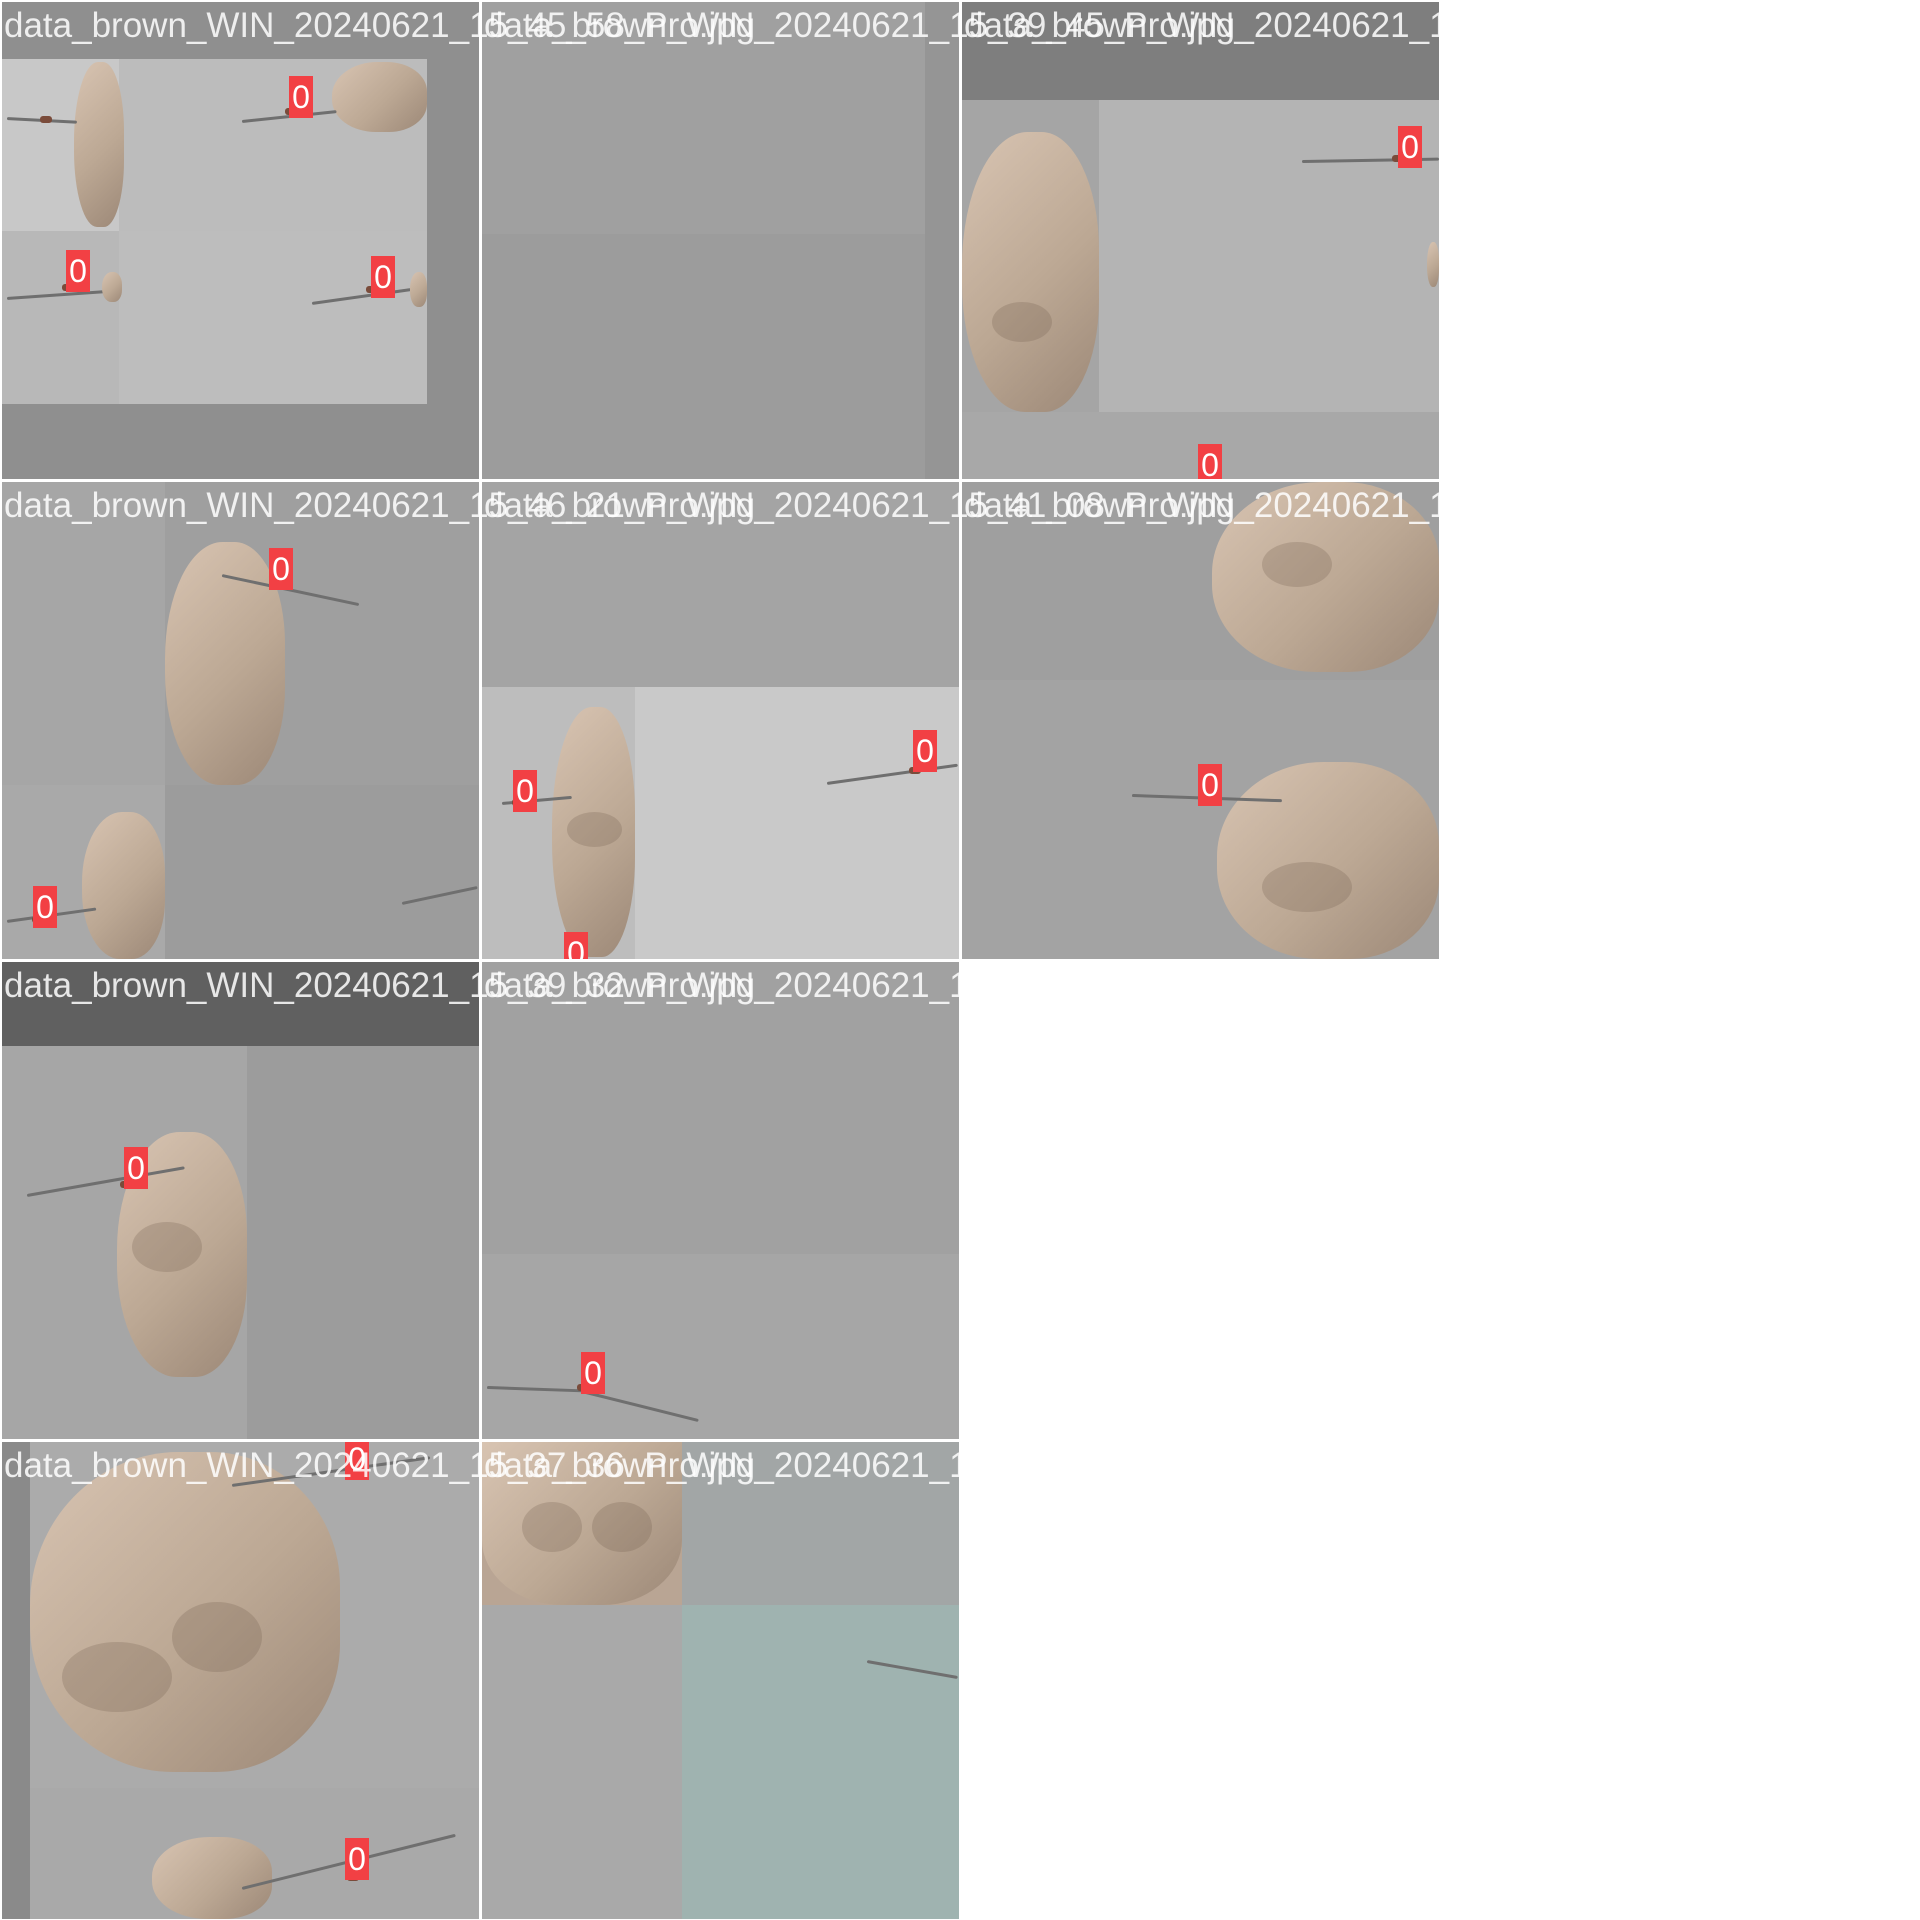 Image resolution: width=1920 pixels, height=1920 pixels. I want to click on mosaic-tile-4: 0 0, so click(240, 720).